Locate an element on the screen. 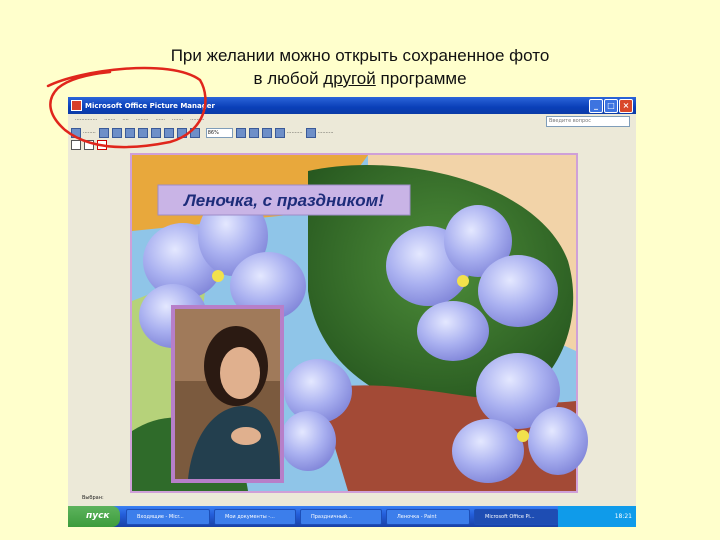  filmstrip-view-icon is located at coordinates (89, 145).